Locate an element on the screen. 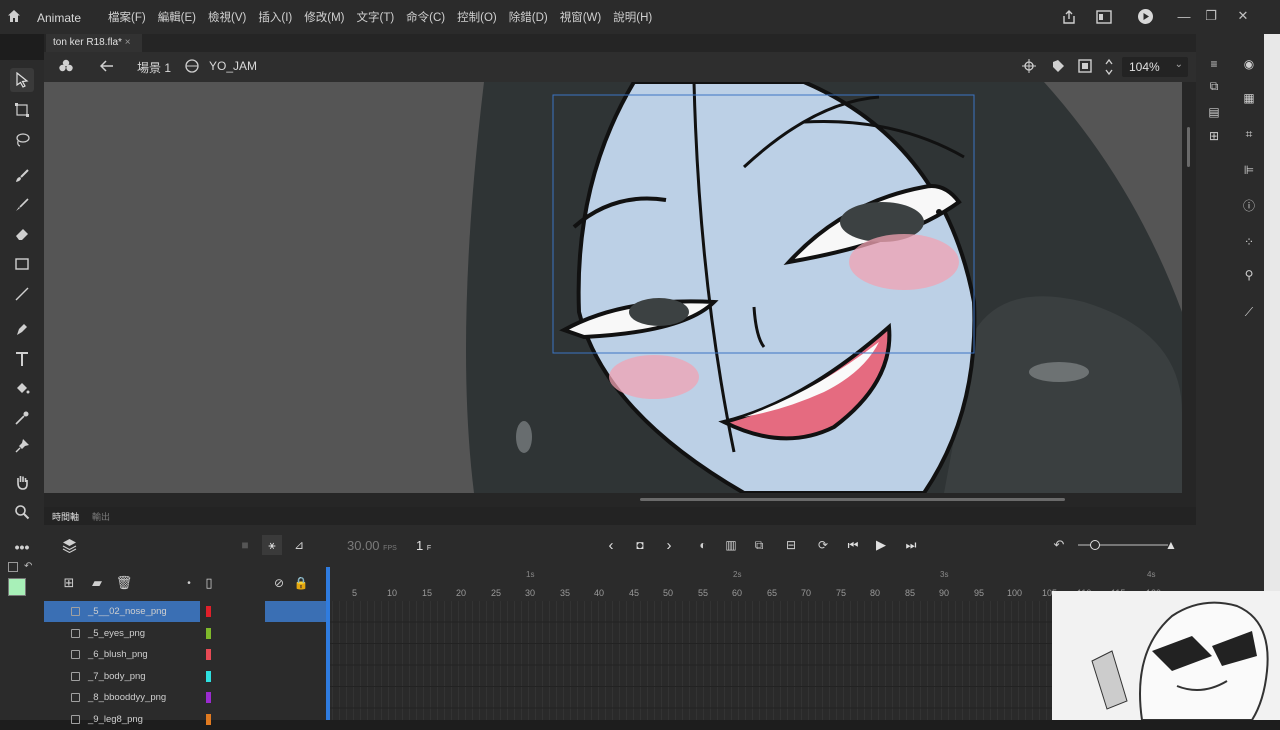 This screenshot has width=1280, height=730. layer-row: _7_body_png is located at coordinates (185, 676).